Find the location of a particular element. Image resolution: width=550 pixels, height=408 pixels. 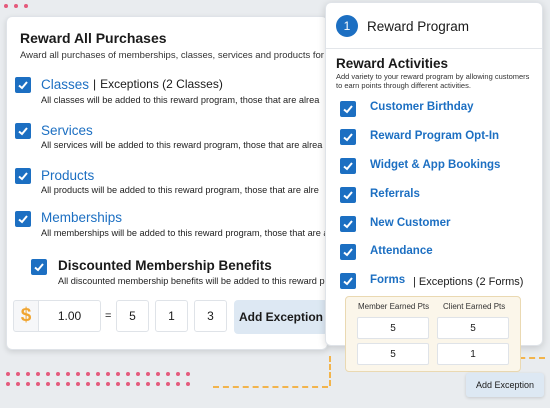

attendance-checkbox is located at coordinates (348, 252).